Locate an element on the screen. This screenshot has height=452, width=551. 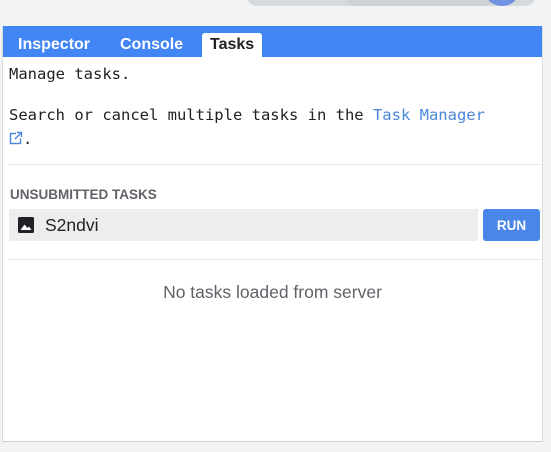
image-icon is located at coordinates (26, 225).